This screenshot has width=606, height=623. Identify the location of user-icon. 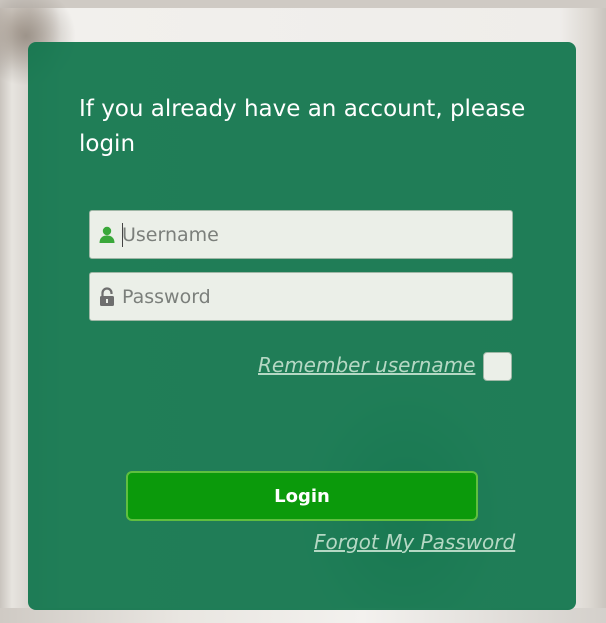
(107, 235).